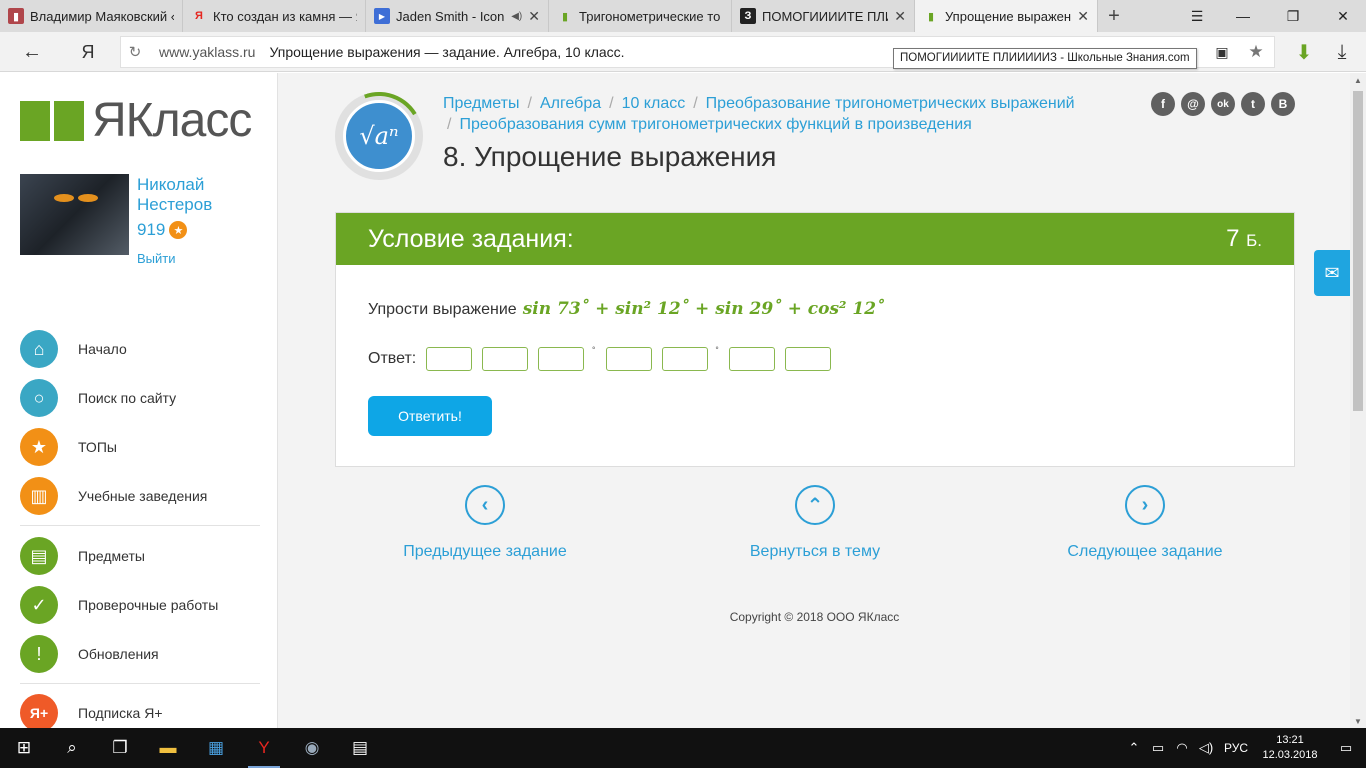 The width and height of the screenshot is (1366, 768). What do you see at coordinates (1358, 80) in the screenshot?
I see `scroll-up-icon: ▲` at bounding box center [1358, 80].